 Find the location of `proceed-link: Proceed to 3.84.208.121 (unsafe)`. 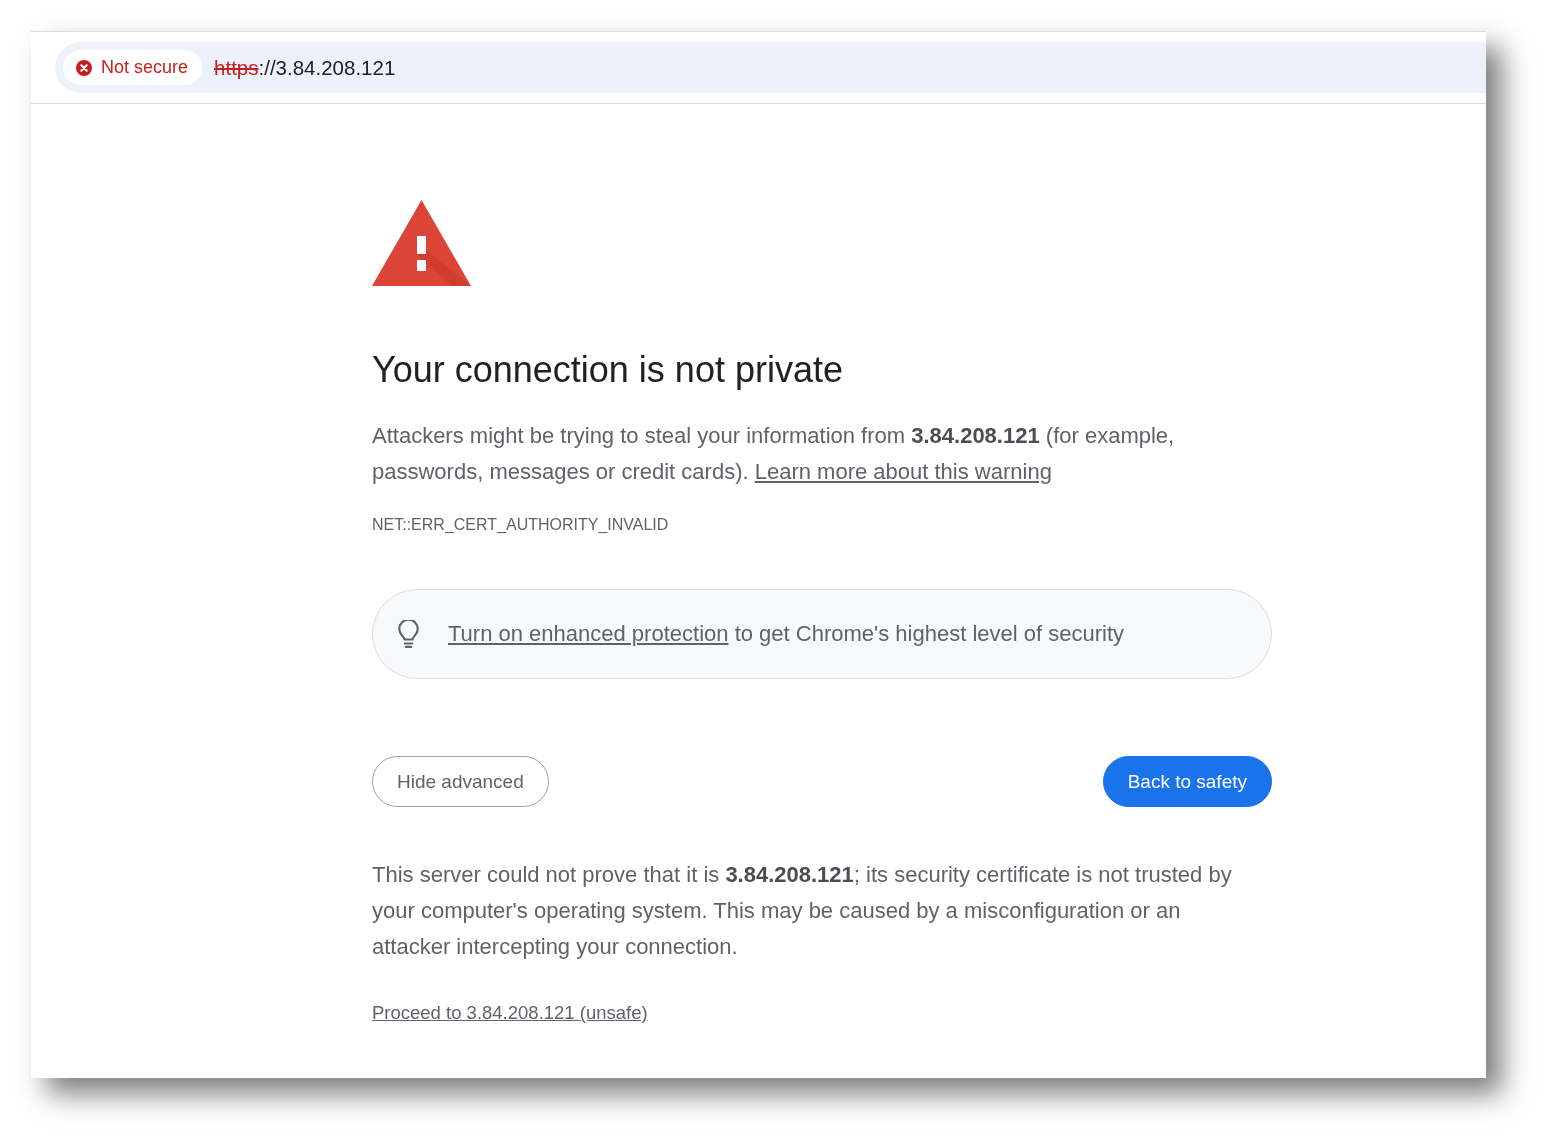

proceed-link: Proceed to 3.84.208.121 (unsafe) is located at coordinates (510, 1013).